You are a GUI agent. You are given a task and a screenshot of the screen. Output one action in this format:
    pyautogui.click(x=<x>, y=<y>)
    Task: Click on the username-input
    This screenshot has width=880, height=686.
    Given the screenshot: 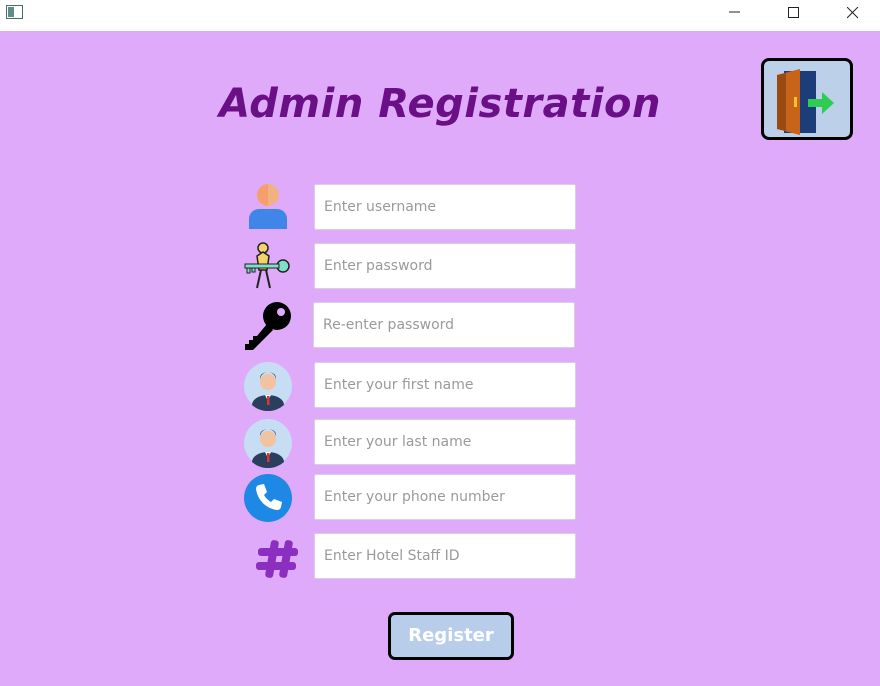 What is the action you would take?
    pyautogui.click(x=445, y=207)
    